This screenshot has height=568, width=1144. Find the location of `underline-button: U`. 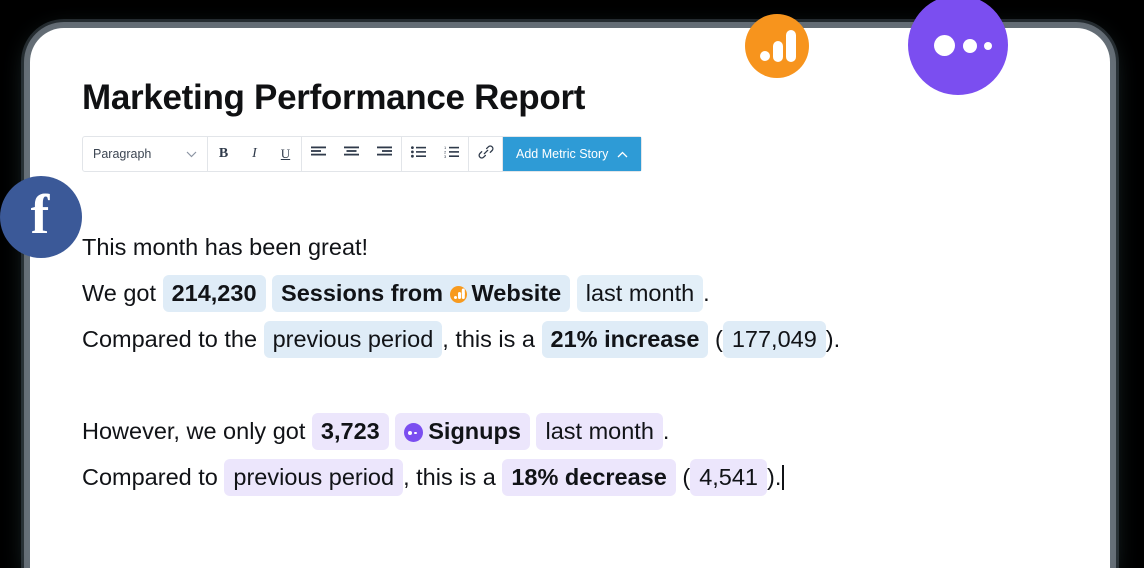

underline-button: U is located at coordinates (285, 154).